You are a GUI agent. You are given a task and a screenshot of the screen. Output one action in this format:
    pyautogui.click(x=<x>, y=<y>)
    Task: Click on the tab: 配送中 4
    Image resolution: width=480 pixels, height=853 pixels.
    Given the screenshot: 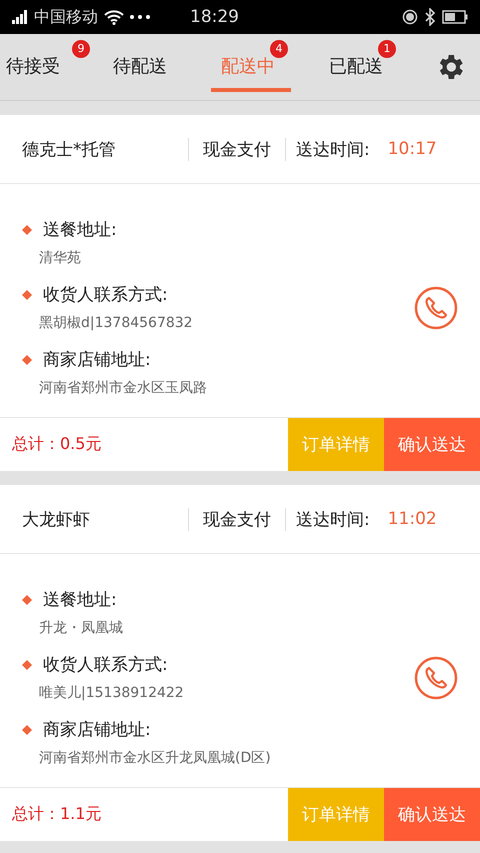 What is the action you would take?
    pyautogui.click(x=248, y=67)
    